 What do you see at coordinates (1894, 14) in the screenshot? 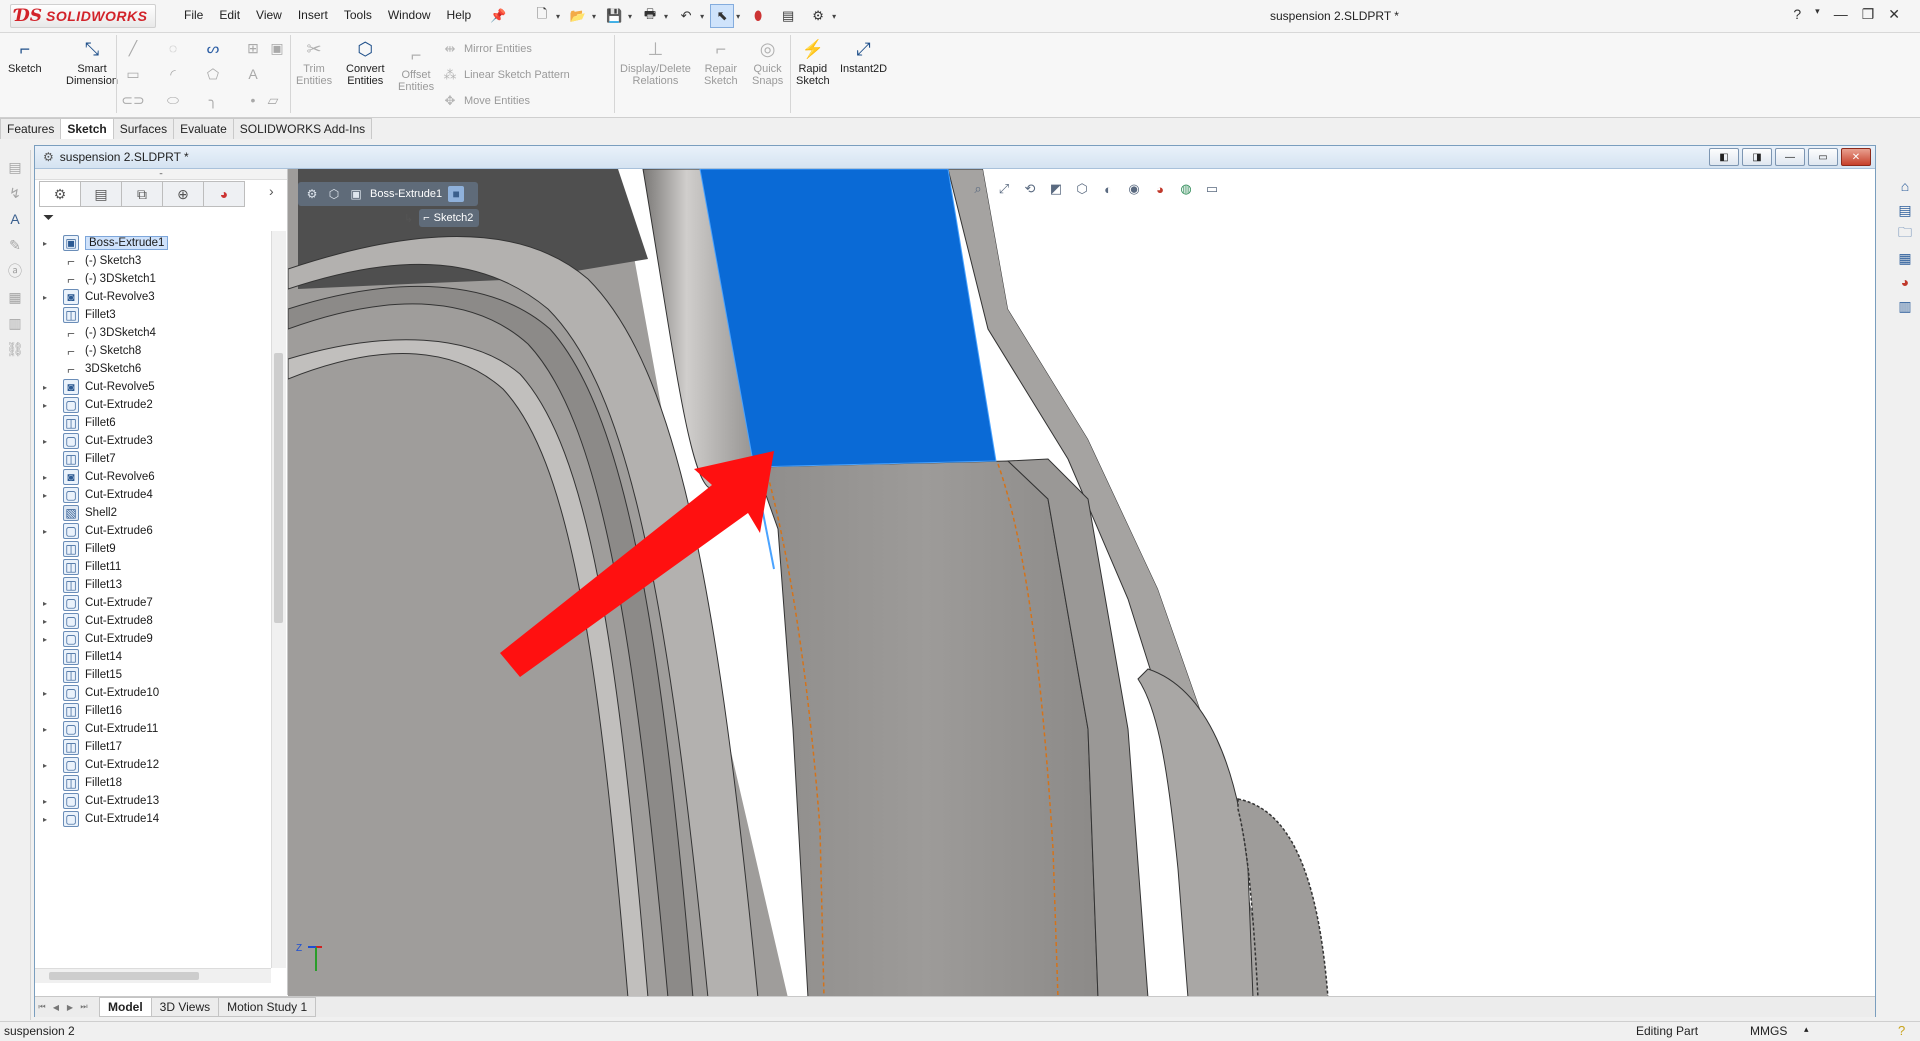
I see `close-icon: ✕` at bounding box center [1894, 14].